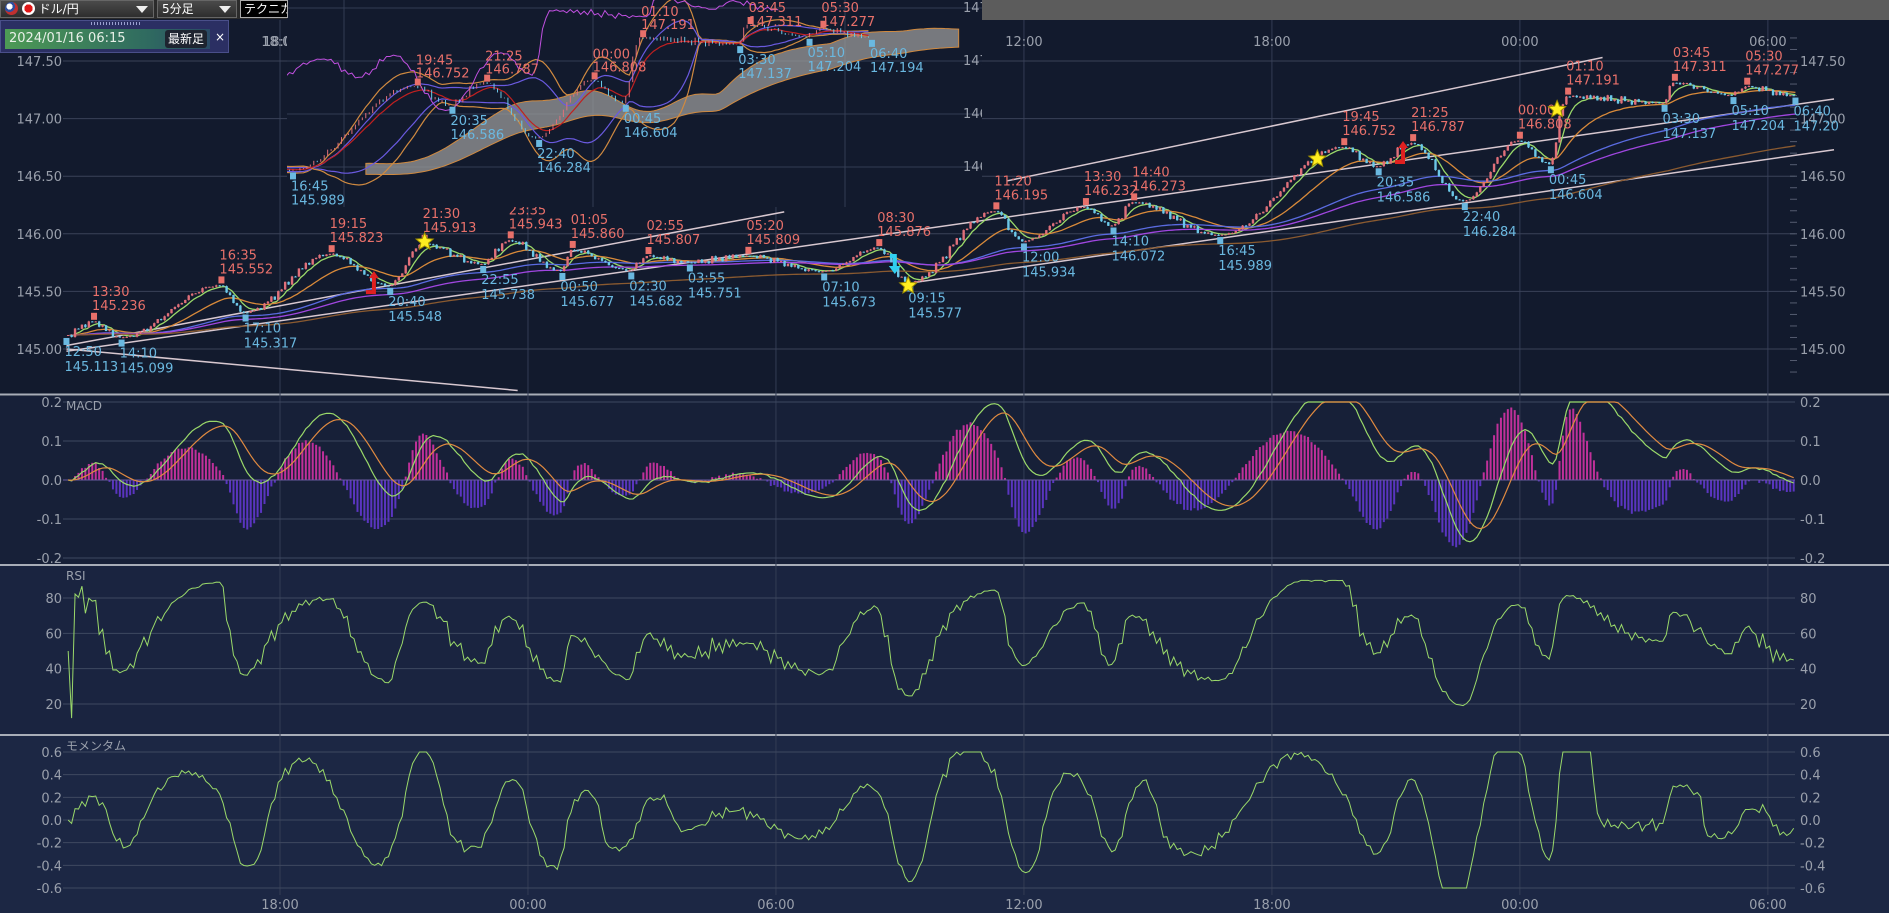 The image size is (1889, 913). What do you see at coordinates (53, 599) in the screenshot?
I see `rsi-axis-label-left: 80` at bounding box center [53, 599].